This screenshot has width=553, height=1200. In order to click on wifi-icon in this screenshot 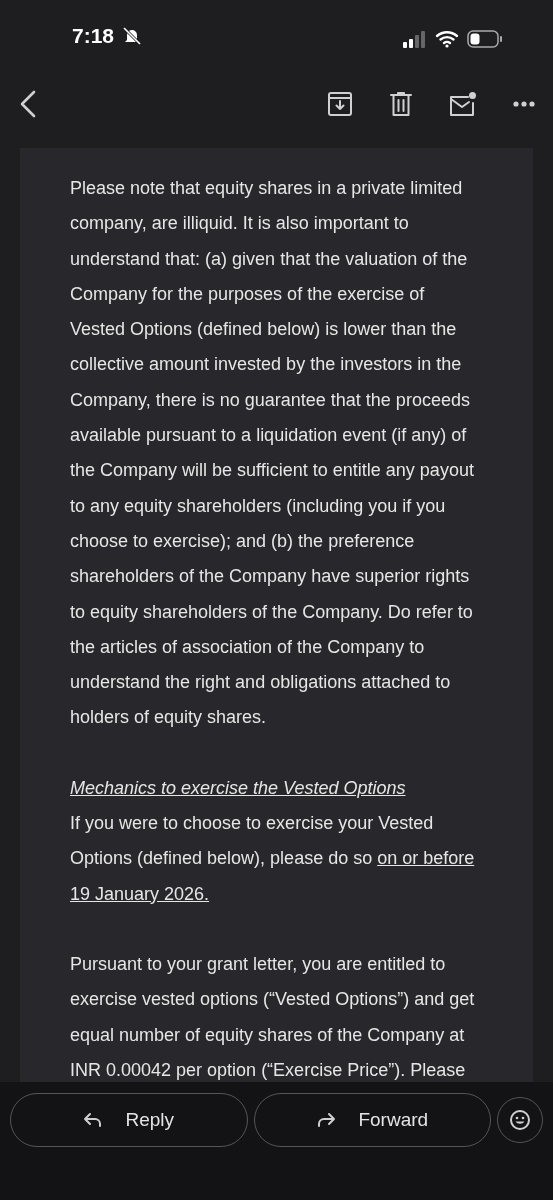, I will do `click(447, 39)`.